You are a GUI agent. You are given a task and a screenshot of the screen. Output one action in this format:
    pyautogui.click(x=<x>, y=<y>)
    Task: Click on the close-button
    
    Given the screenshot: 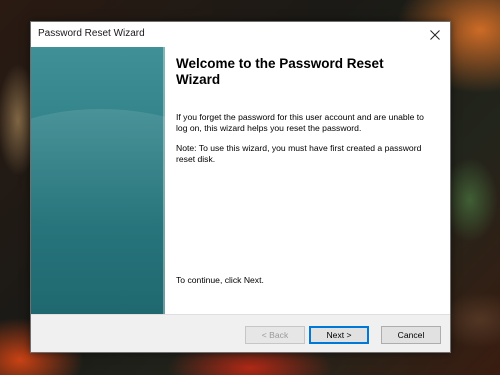 What is the action you would take?
    pyautogui.click(x=435, y=34)
    